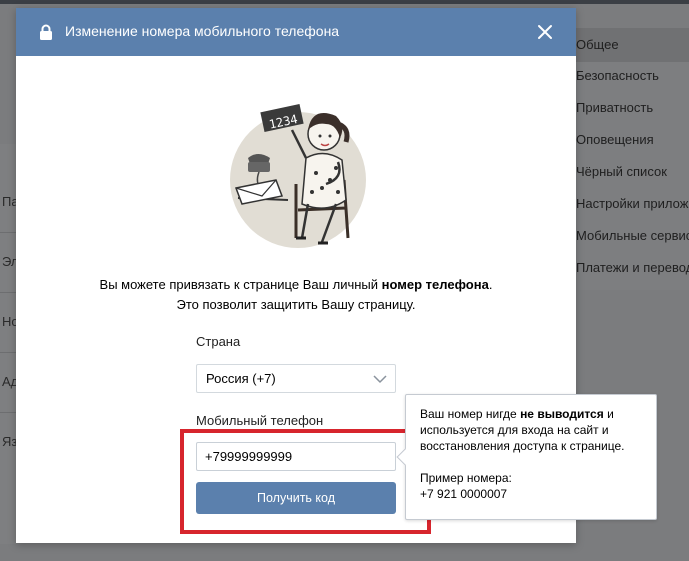 The image size is (689, 561). What do you see at coordinates (296, 378) in the screenshot?
I see `country-select: Россия (+7)` at bounding box center [296, 378].